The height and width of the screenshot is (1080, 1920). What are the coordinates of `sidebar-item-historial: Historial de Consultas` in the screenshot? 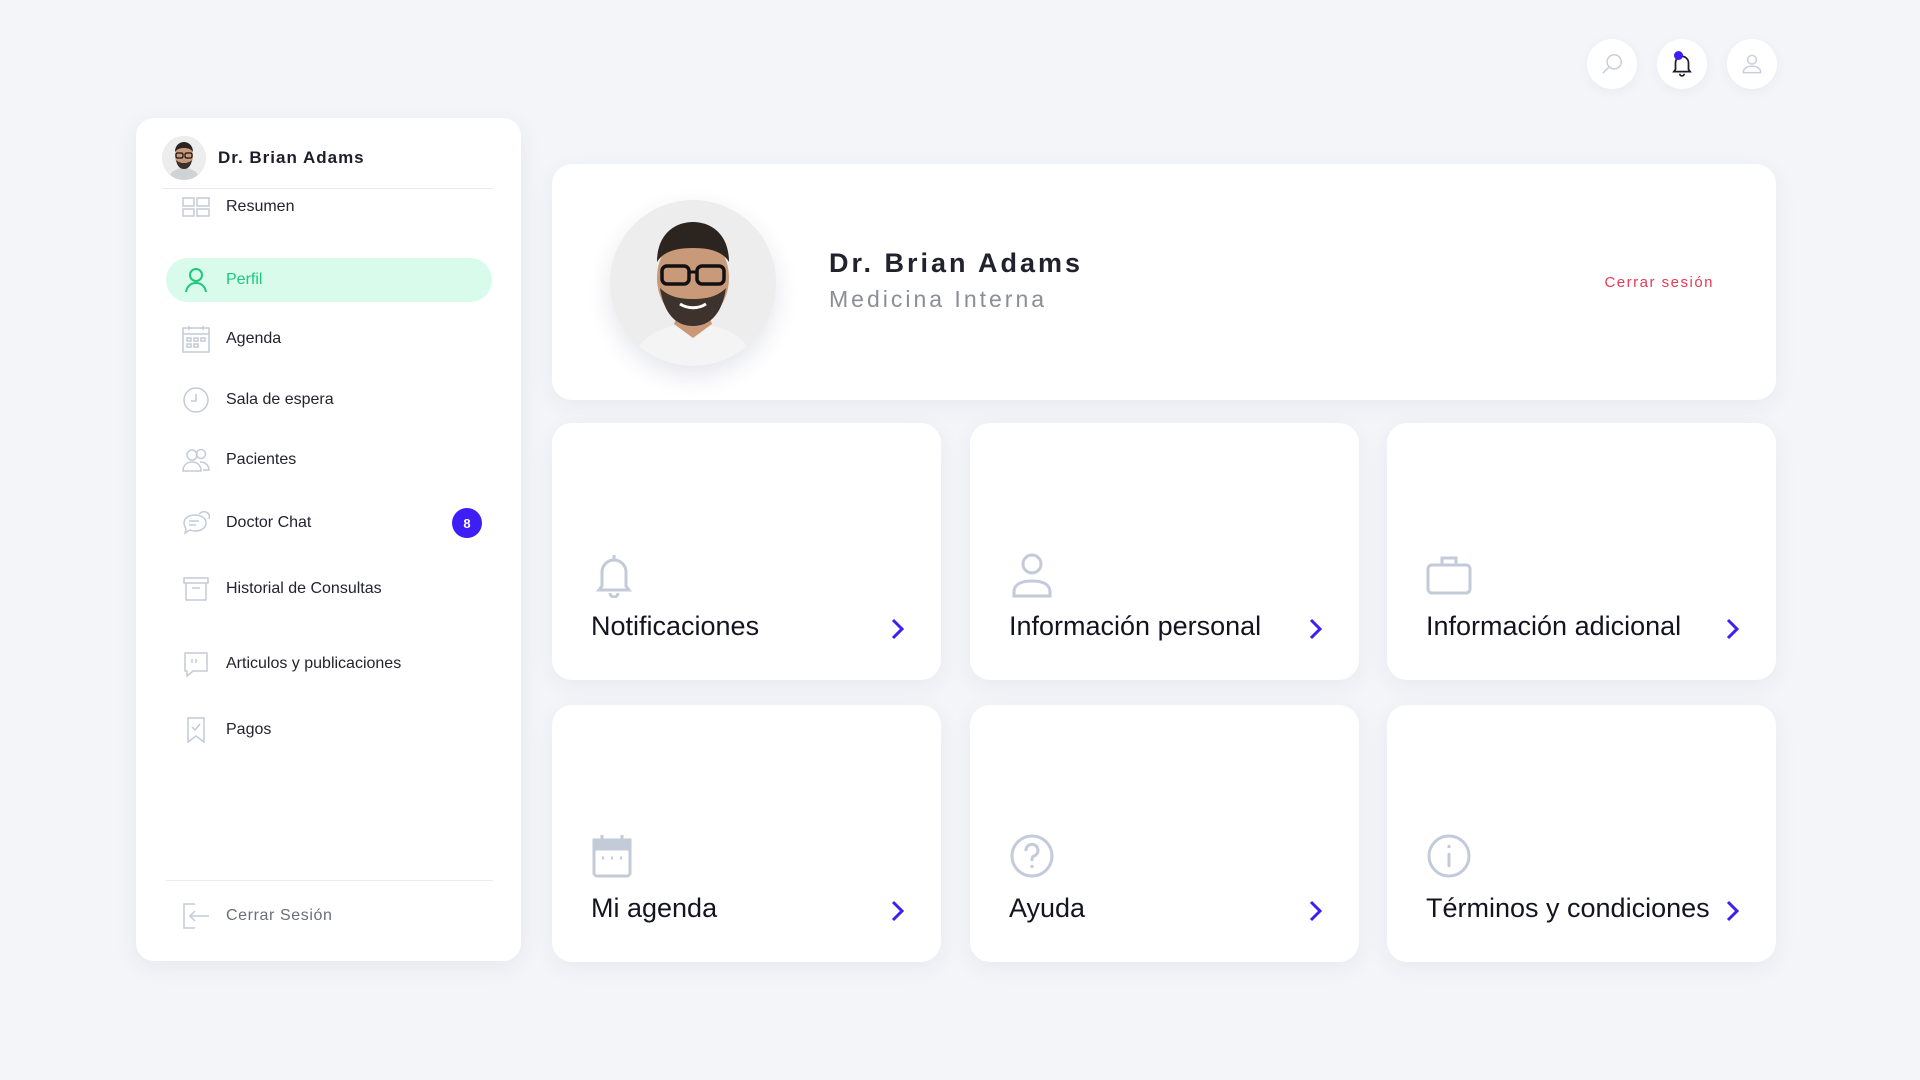 It's located at (329, 589).